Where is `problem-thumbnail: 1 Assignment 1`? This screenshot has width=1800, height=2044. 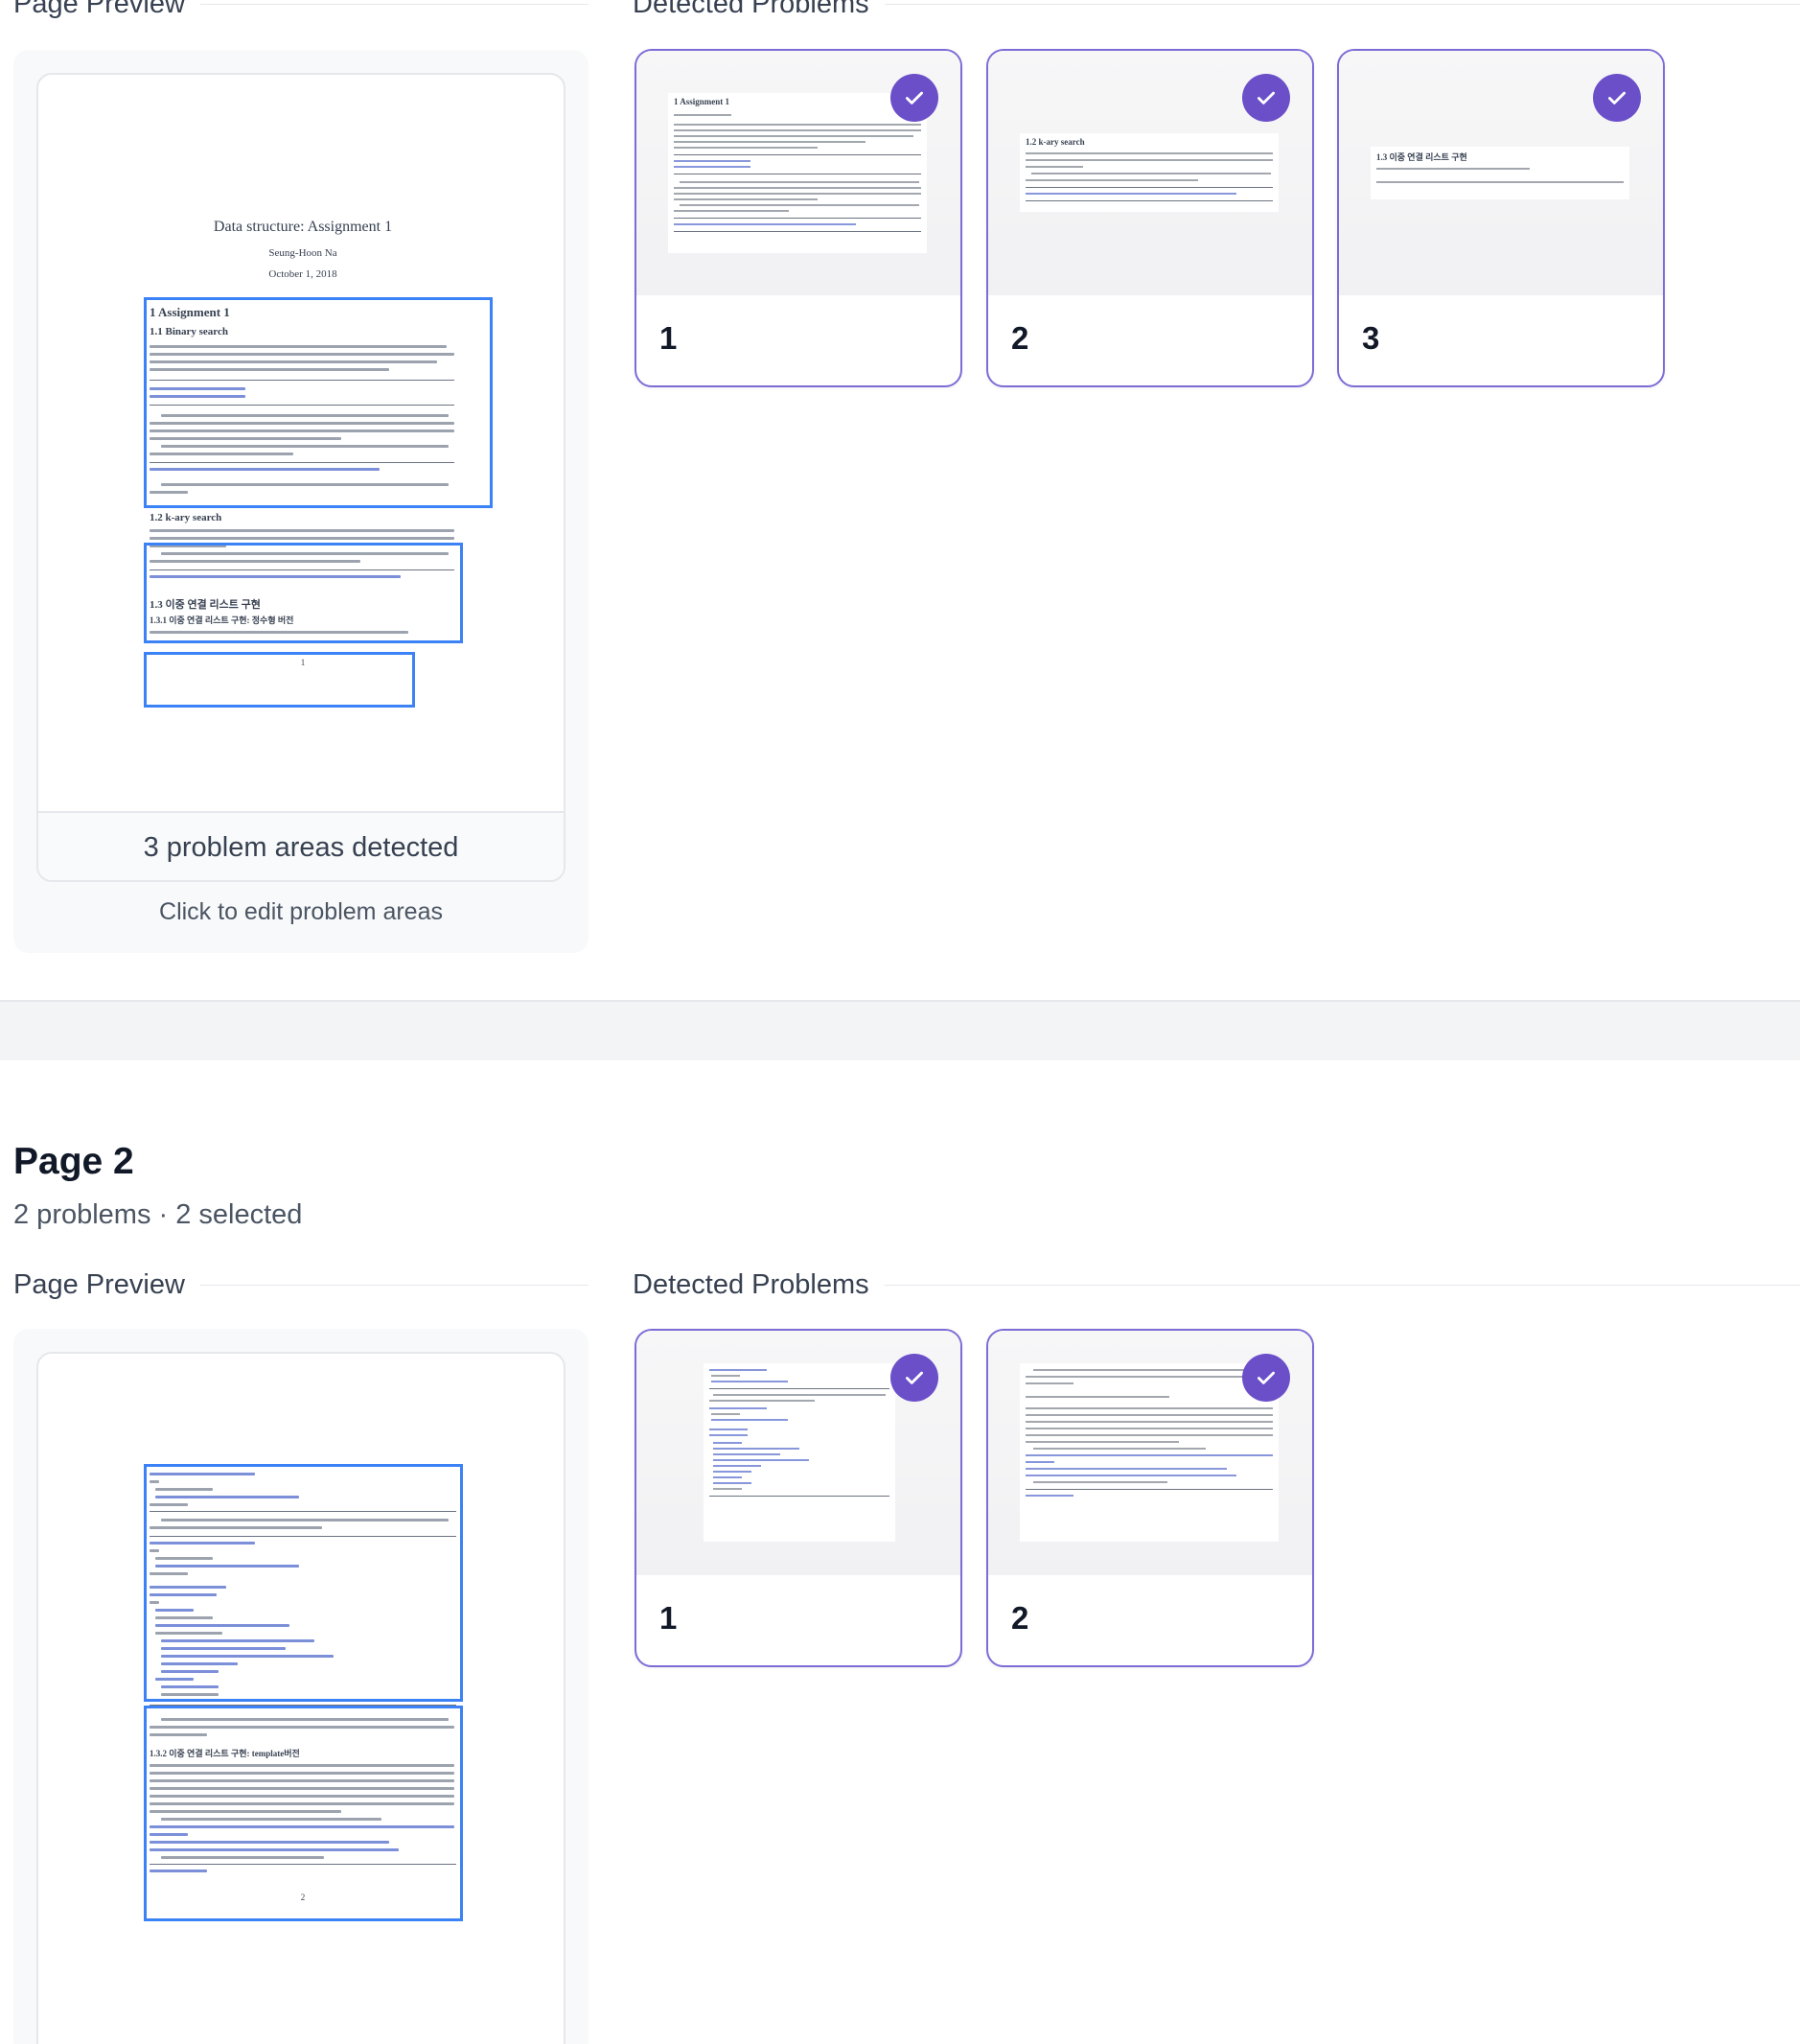 problem-thumbnail: 1 Assignment 1 is located at coordinates (797, 173).